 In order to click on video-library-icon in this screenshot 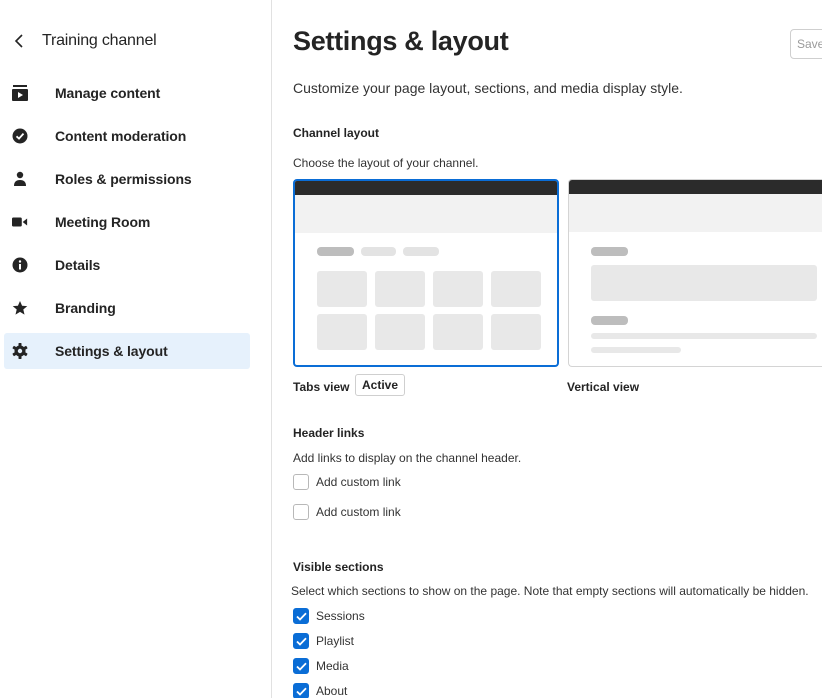, I will do `click(20, 93)`.